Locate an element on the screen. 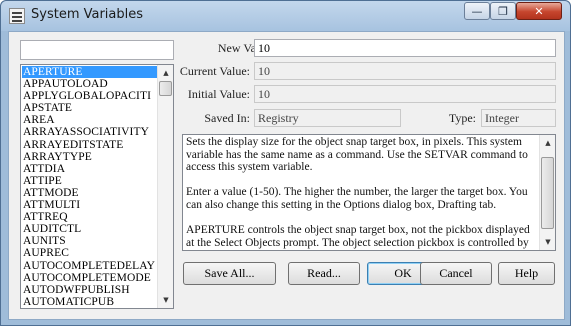 The height and width of the screenshot is (326, 571). list-item: AUPREC is located at coordinates (89, 253).